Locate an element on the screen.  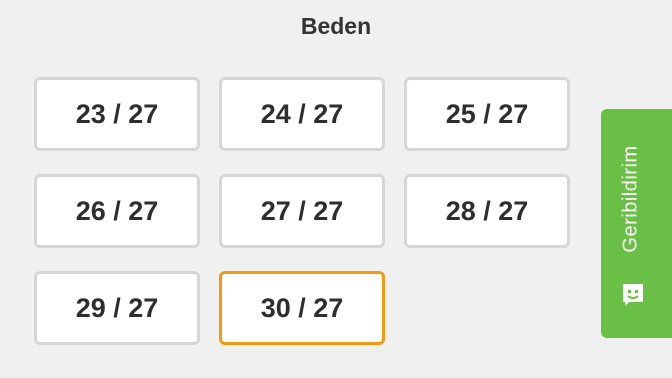
chat-face-icon is located at coordinates (633, 295).